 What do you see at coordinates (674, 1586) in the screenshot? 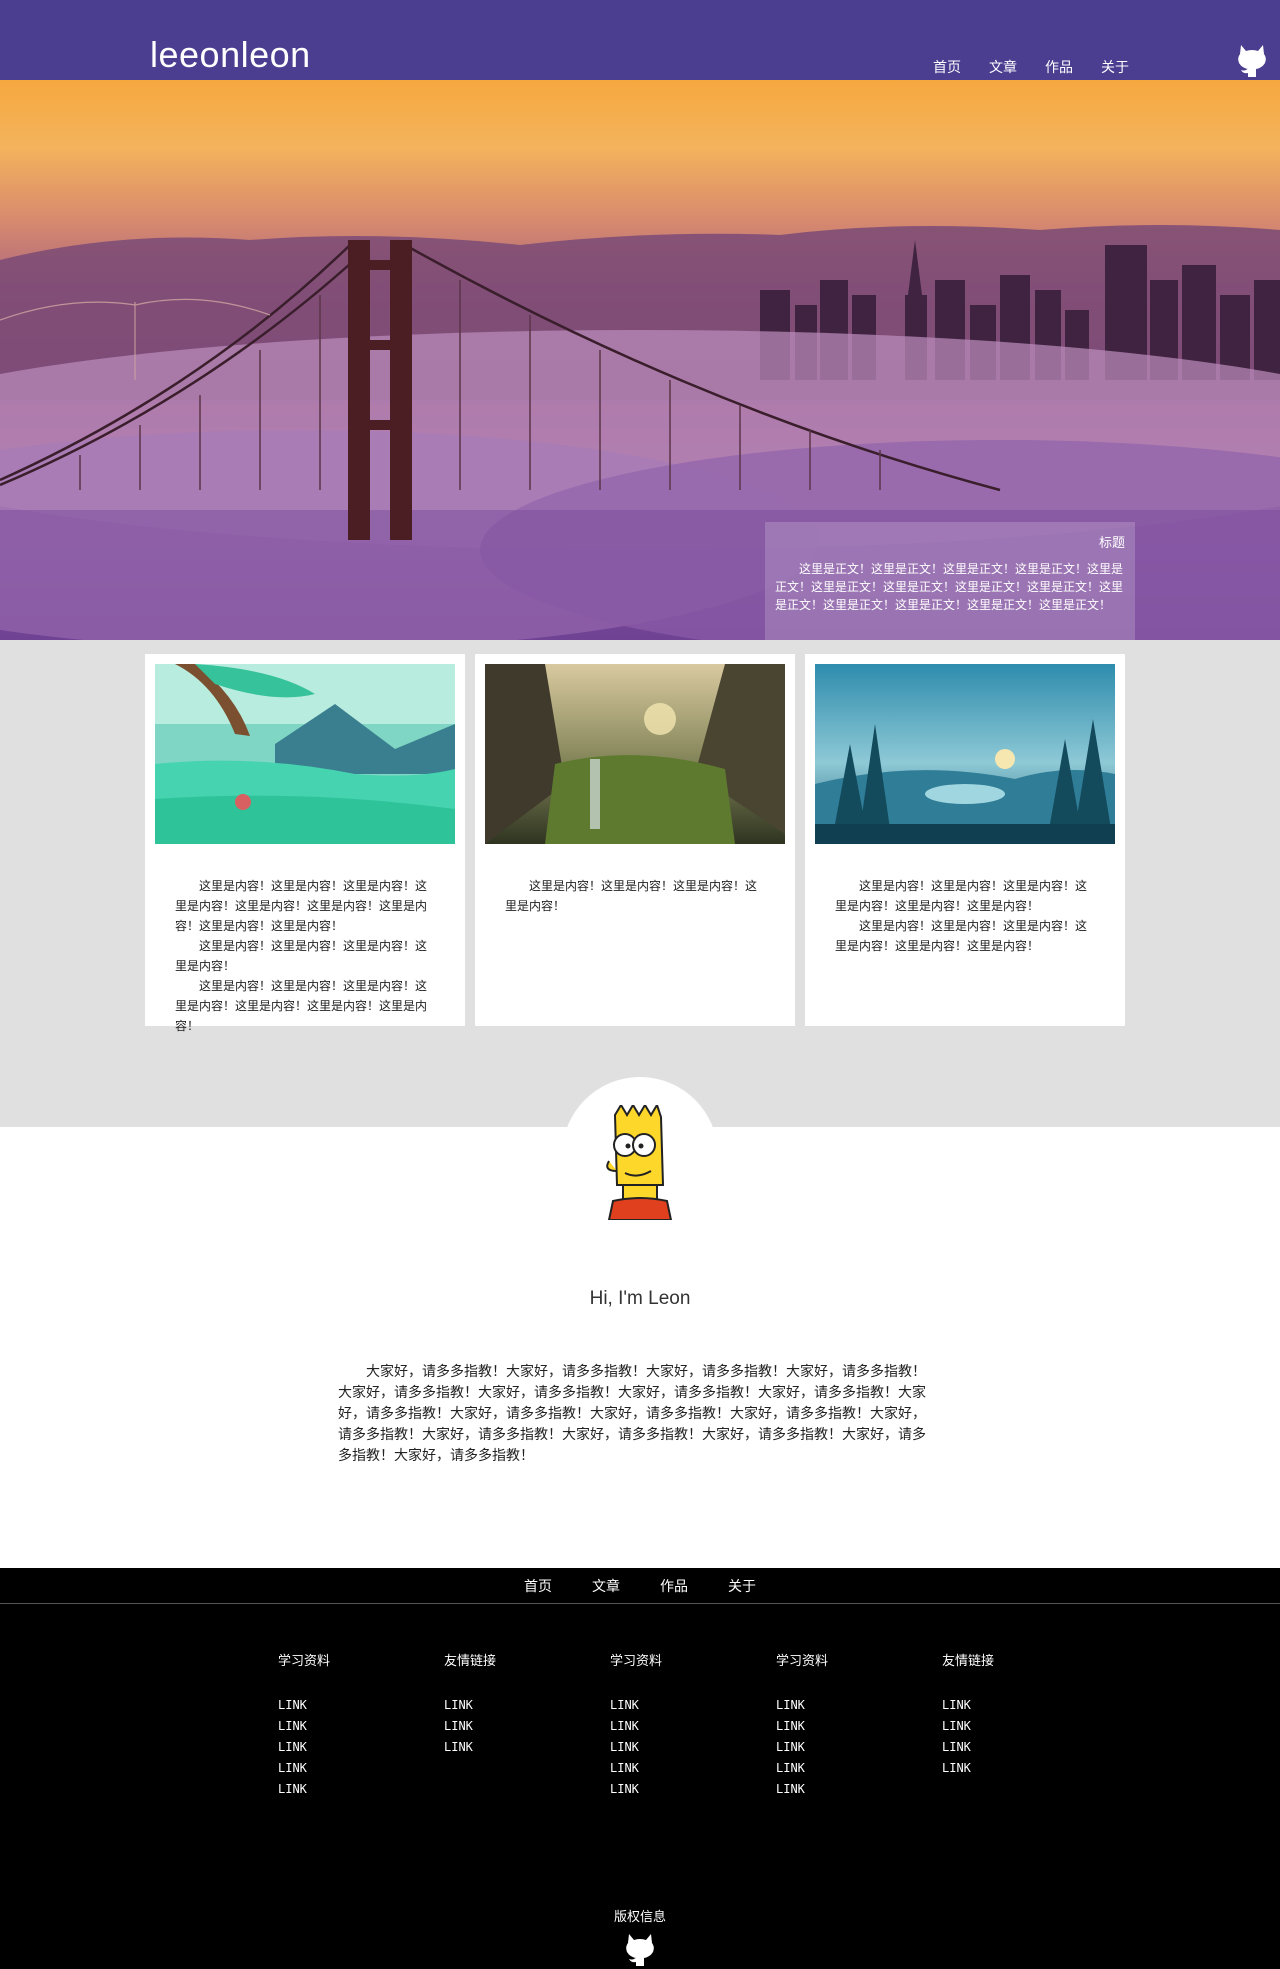
I see `footer-nav-works: 作品` at bounding box center [674, 1586].